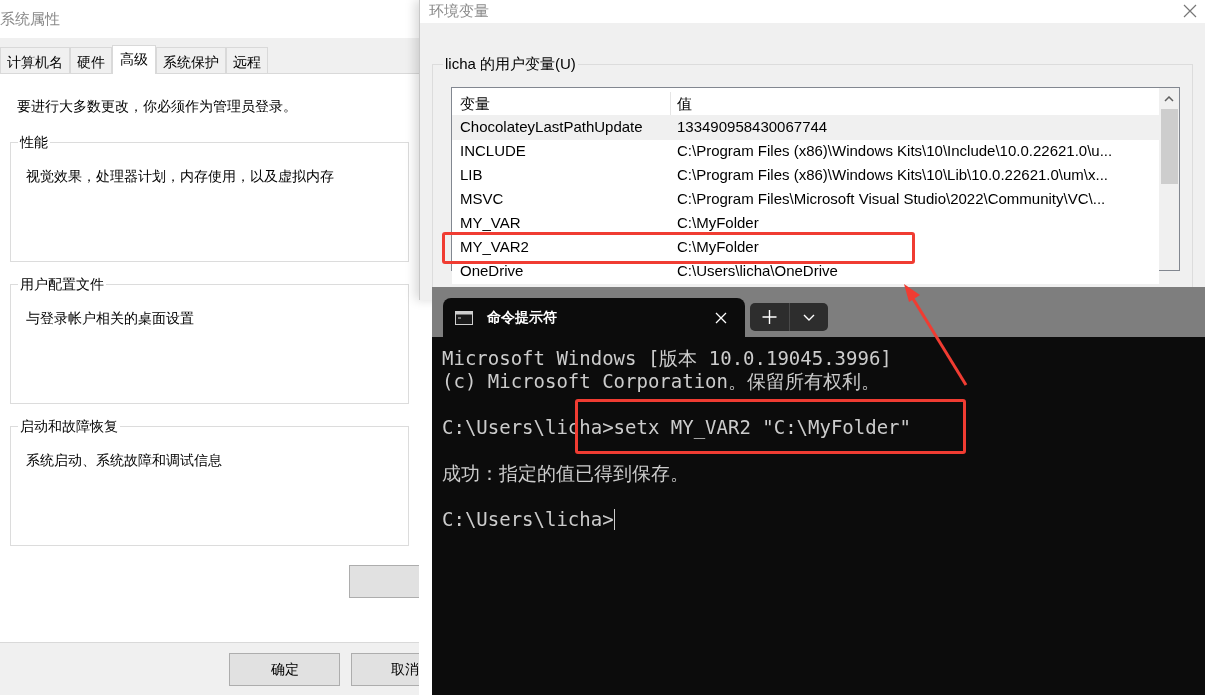 The image size is (1205, 695). What do you see at coordinates (565, 473) in the screenshot?
I see `console-line: 成功：指定的值已得到保存。` at bounding box center [565, 473].